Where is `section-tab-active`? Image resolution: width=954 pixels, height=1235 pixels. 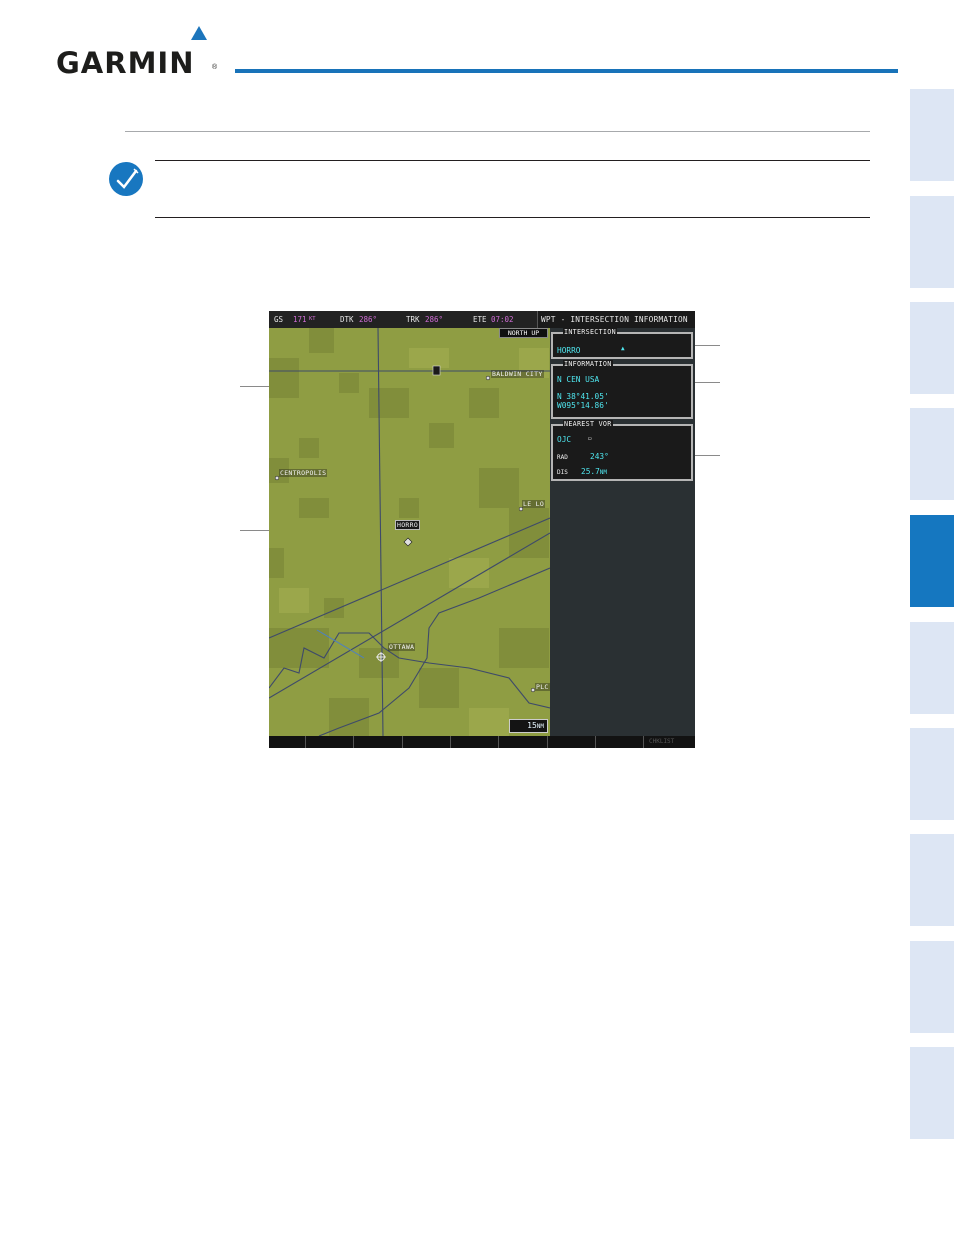
section-tab-active is located at coordinates (932, 561).